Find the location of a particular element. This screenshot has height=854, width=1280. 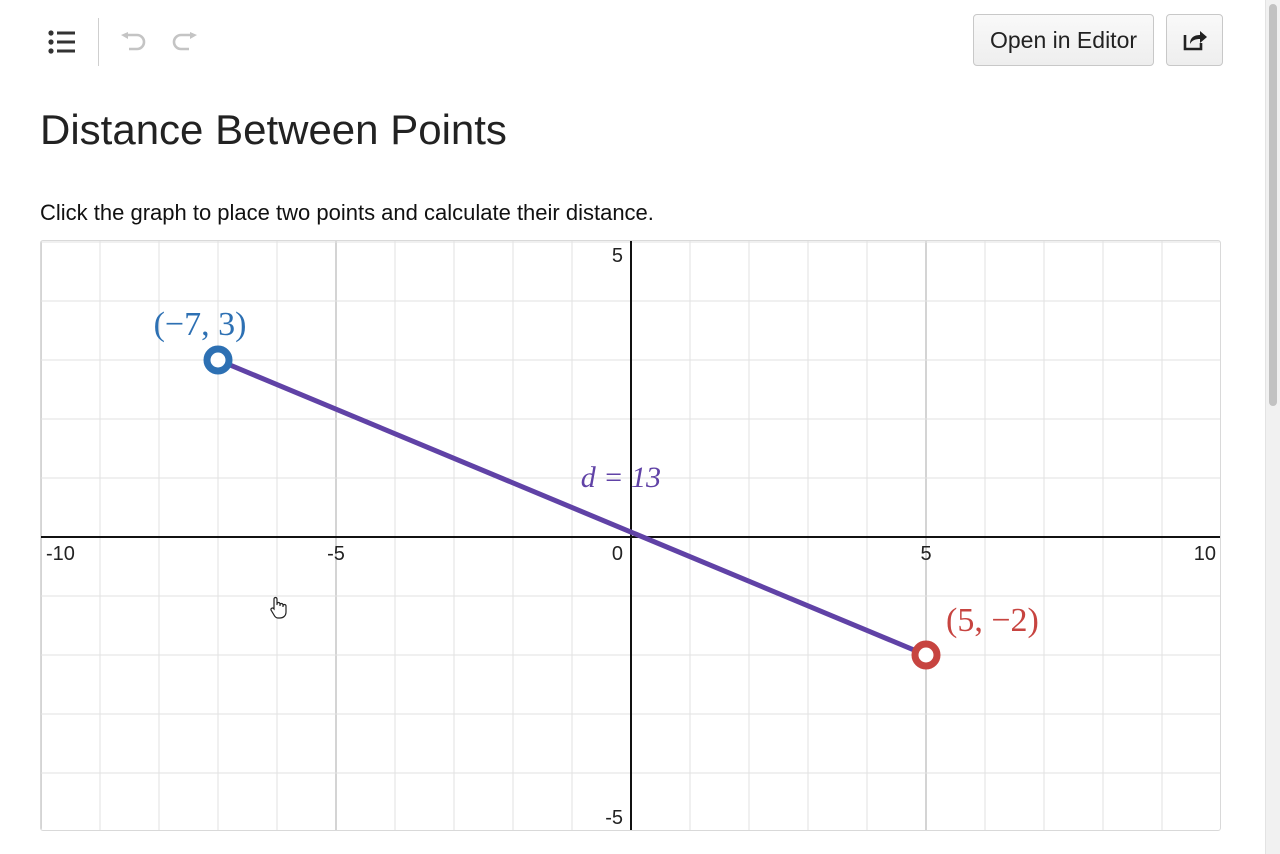

toolbar is located at coordinates (123, 42).